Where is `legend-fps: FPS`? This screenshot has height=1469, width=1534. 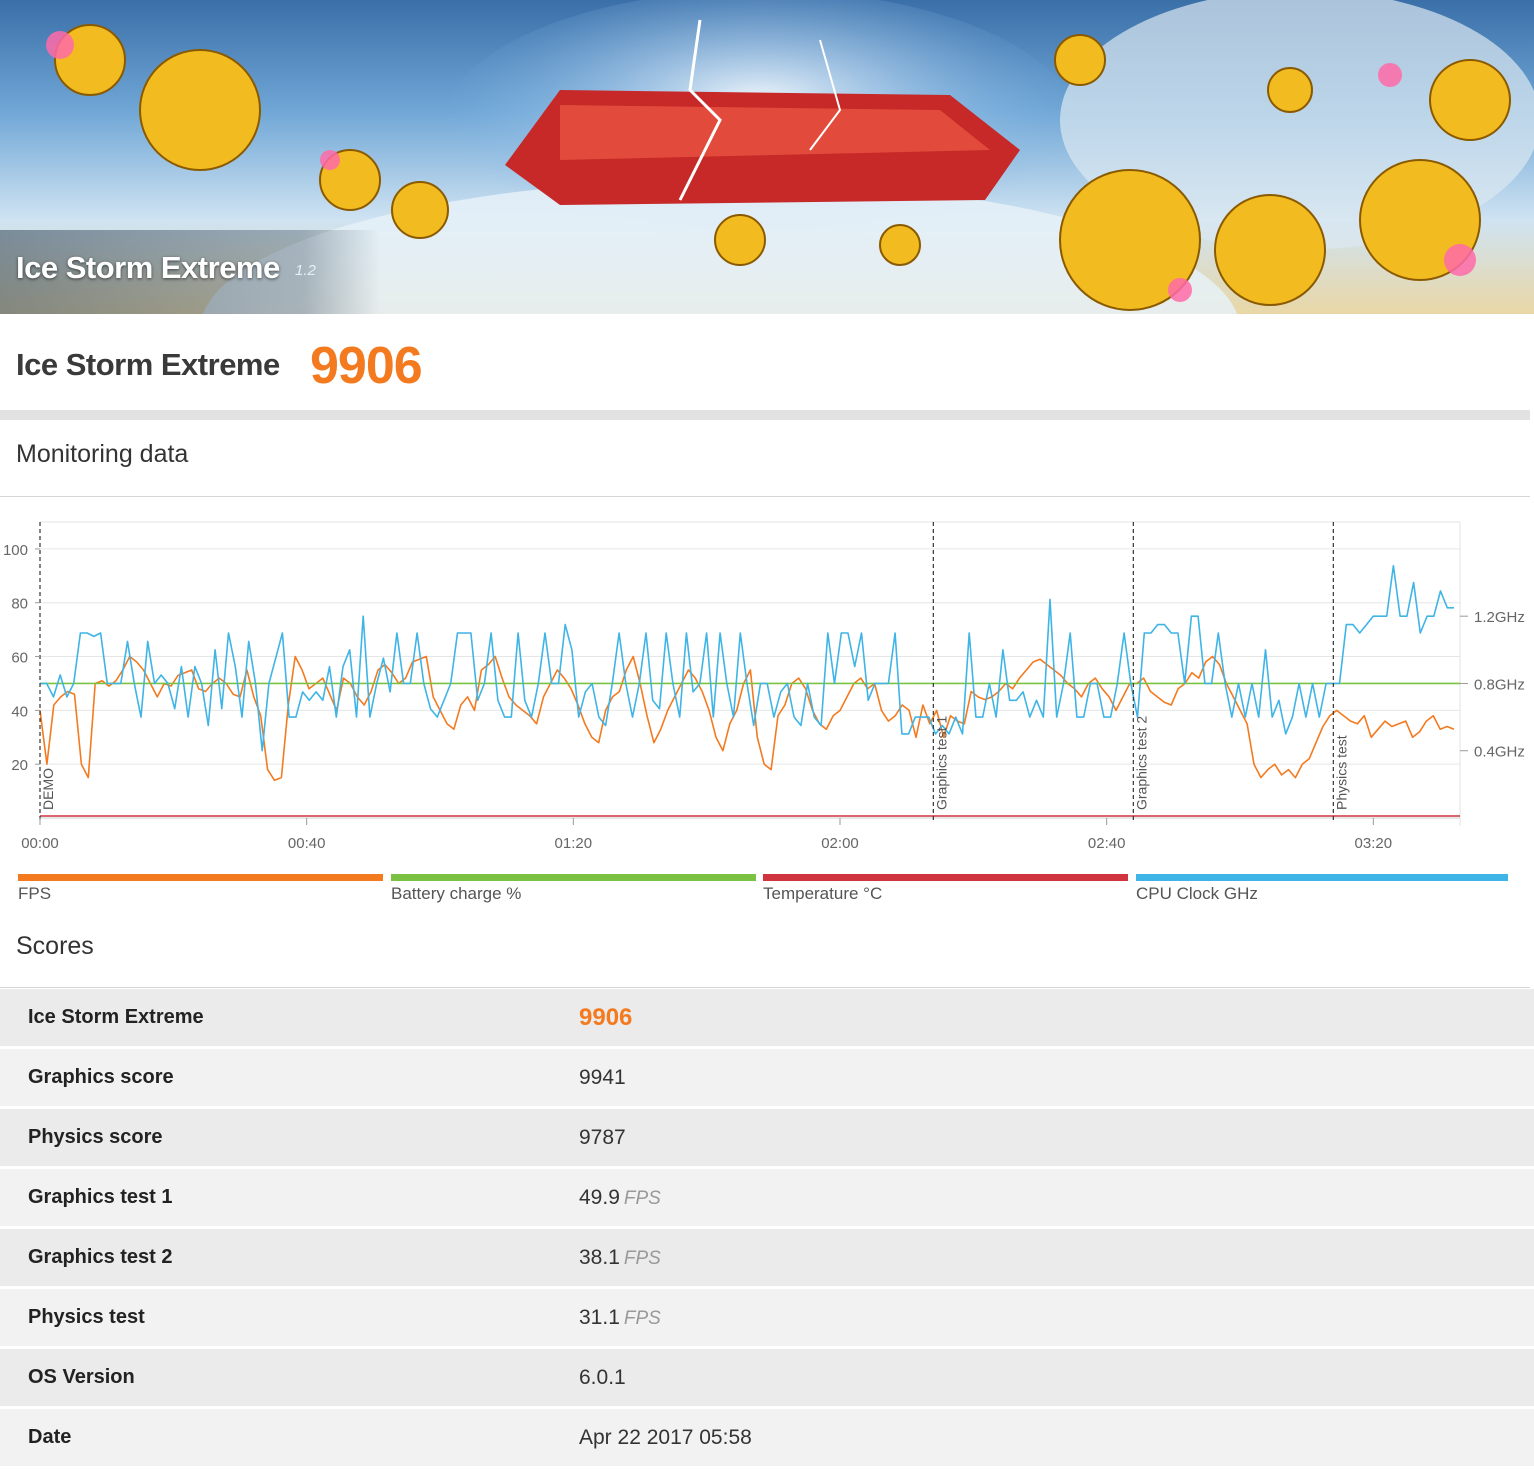 legend-fps: FPS is located at coordinates (200, 889).